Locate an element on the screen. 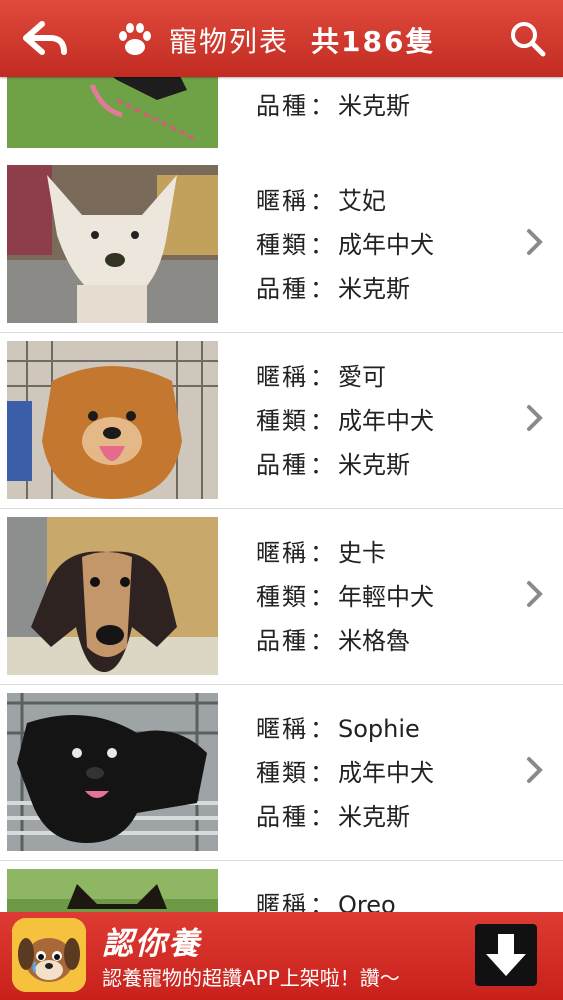 This screenshot has height=1000, width=563. breed-line: 品種： 米格魯 is located at coordinates (333, 641).